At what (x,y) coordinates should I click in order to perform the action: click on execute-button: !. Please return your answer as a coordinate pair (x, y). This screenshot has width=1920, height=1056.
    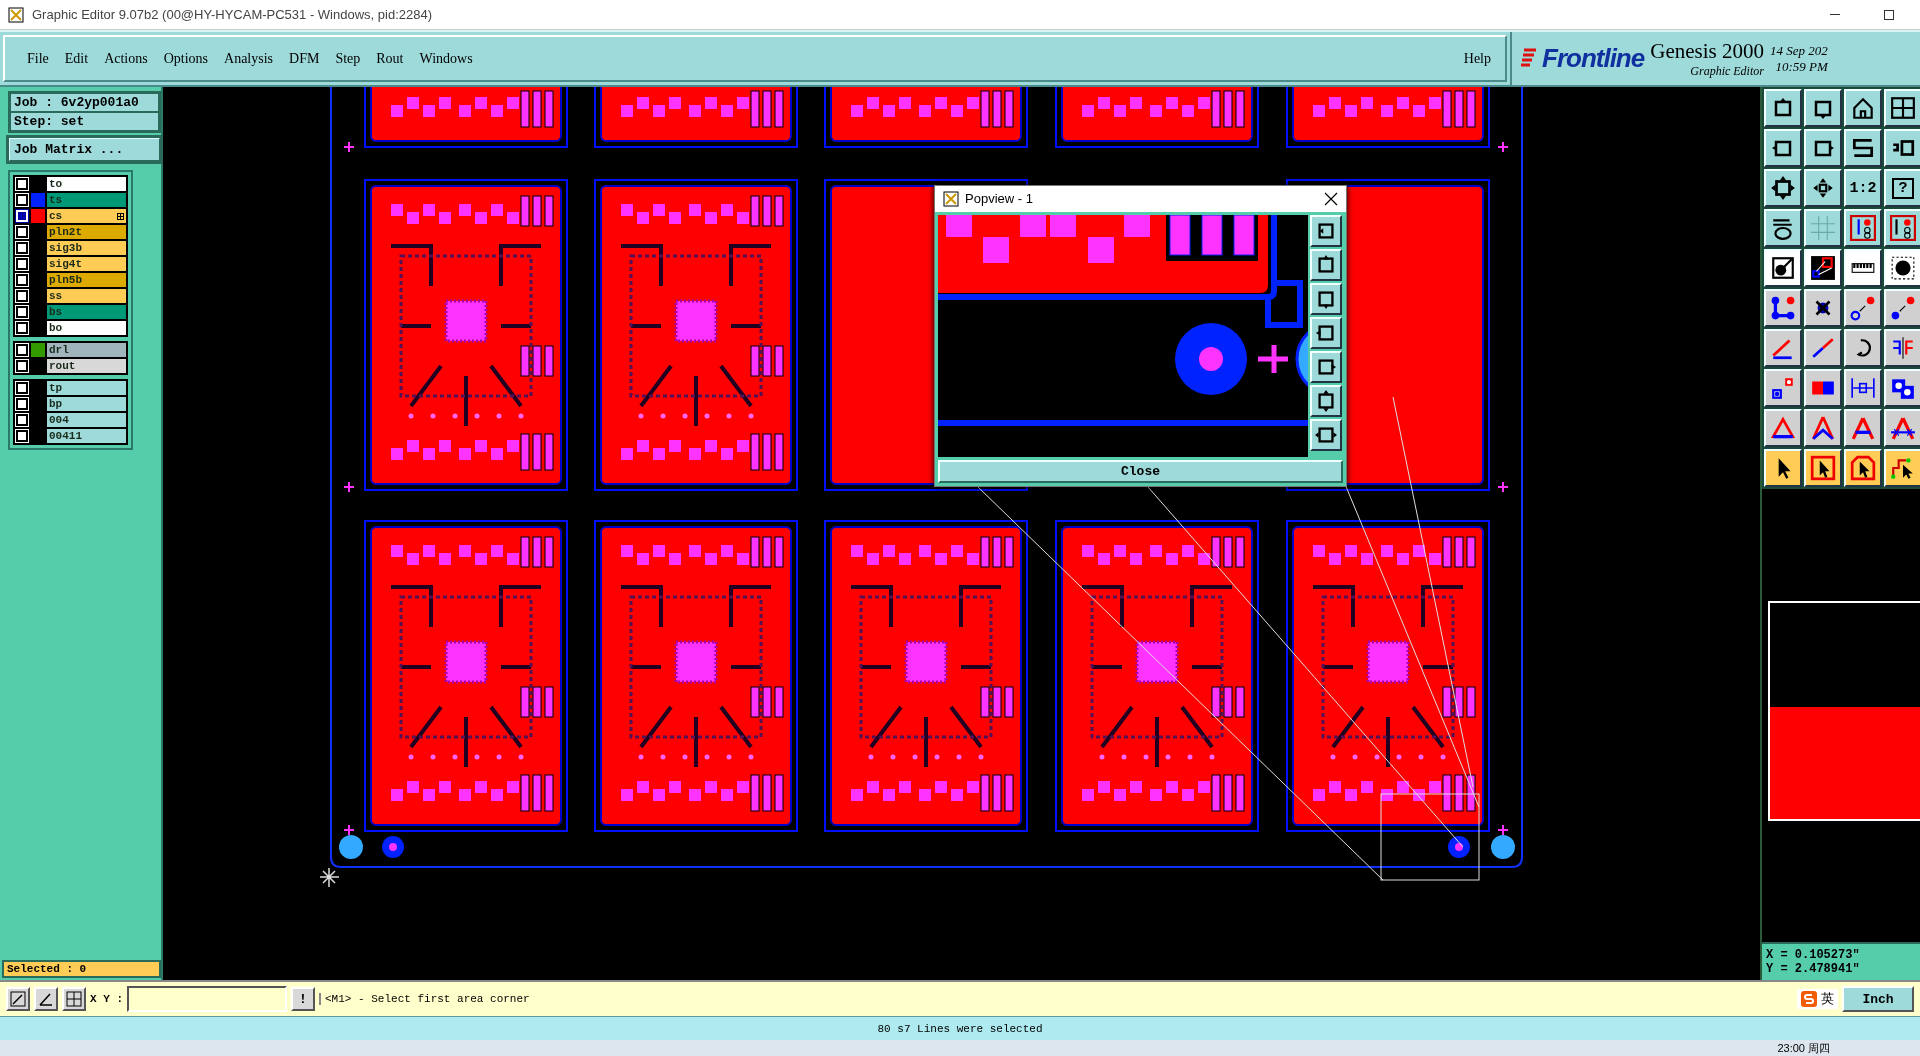
    Looking at the image, I should click on (303, 999).